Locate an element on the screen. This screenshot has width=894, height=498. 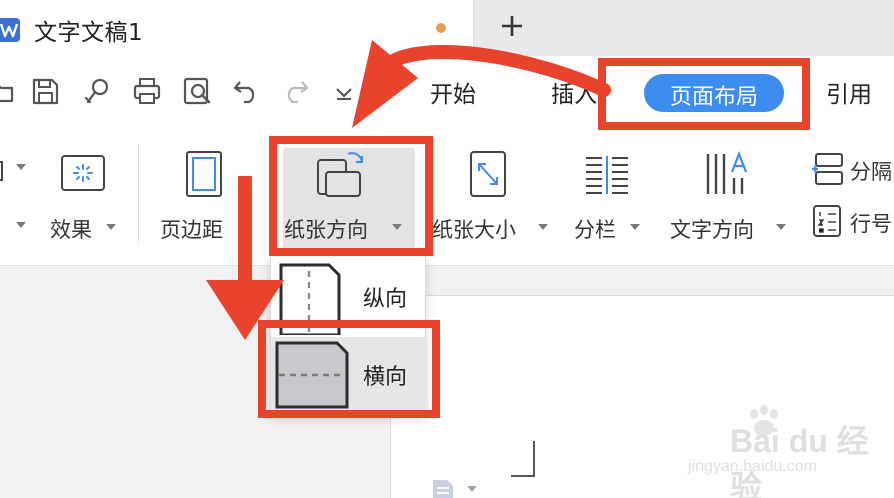
watermark-brand: Bai du 经验 is located at coordinates (799, 460).